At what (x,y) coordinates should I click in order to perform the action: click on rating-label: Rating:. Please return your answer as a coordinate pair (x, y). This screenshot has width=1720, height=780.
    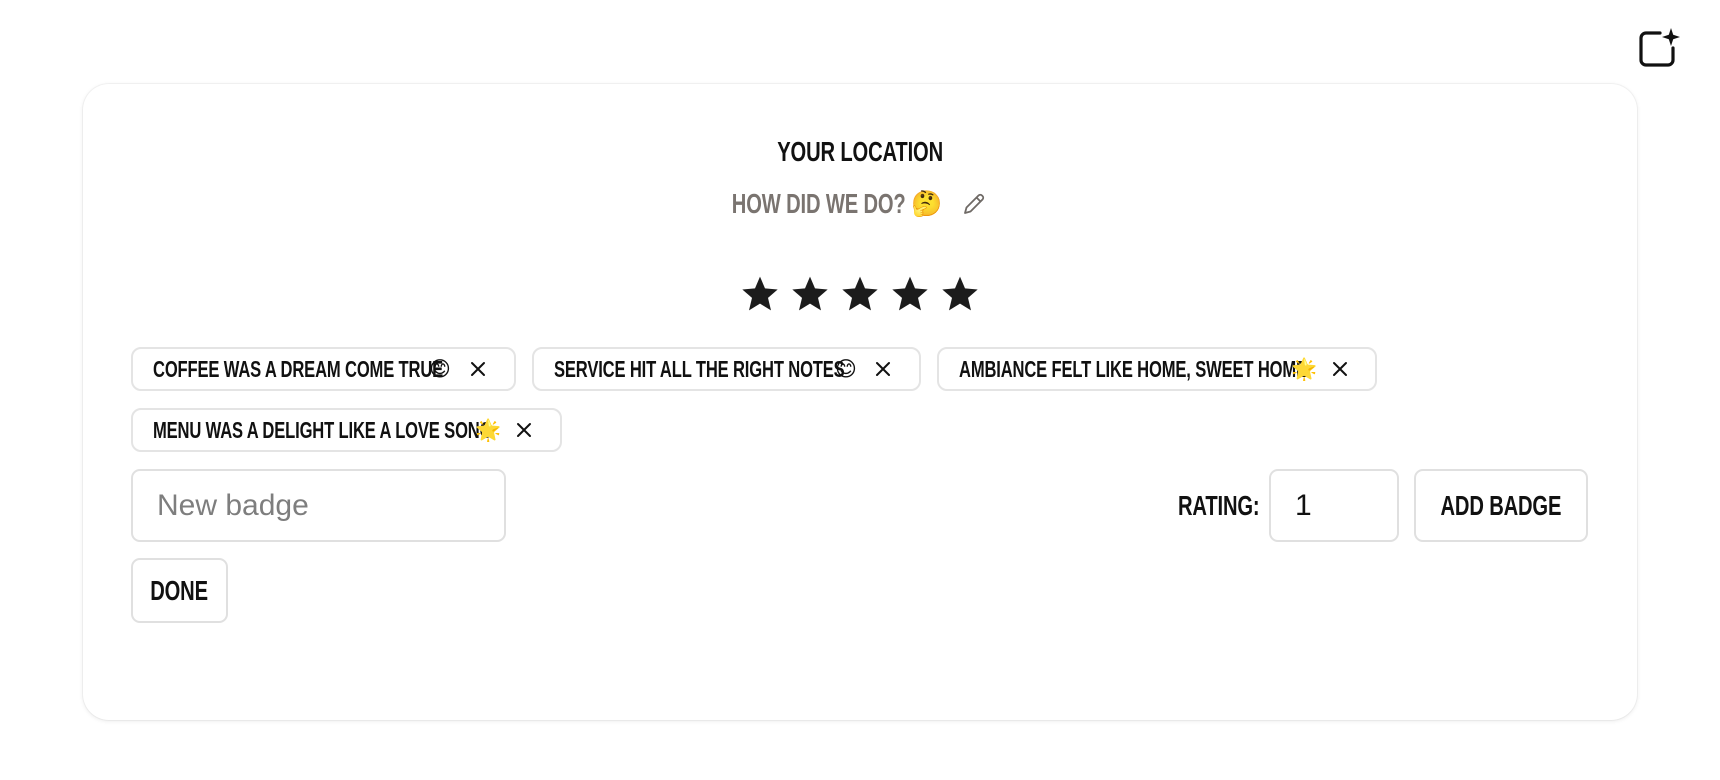
    Looking at the image, I should click on (1219, 505).